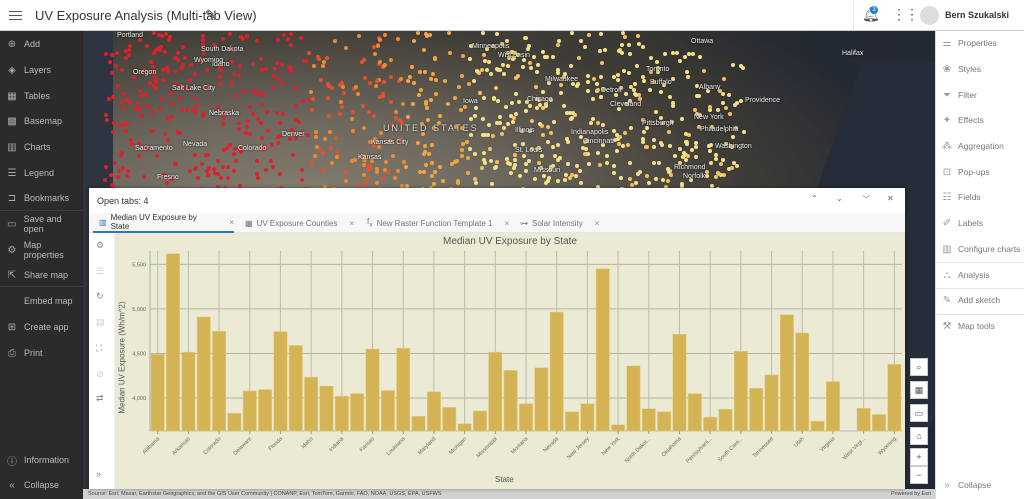 The width and height of the screenshot is (1024, 499). What do you see at coordinates (980, 275) in the screenshot?
I see `sidebar-item-analysis: ⛬ Analysis` at bounding box center [980, 275].